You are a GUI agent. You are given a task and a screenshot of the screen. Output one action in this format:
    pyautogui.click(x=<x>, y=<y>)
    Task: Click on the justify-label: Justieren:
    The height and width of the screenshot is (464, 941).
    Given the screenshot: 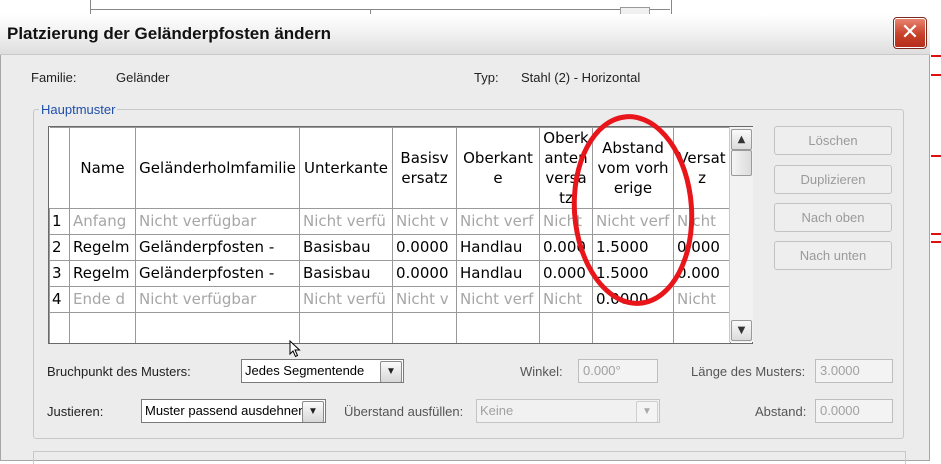 What is the action you would take?
    pyautogui.click(x=75, y=411)
    